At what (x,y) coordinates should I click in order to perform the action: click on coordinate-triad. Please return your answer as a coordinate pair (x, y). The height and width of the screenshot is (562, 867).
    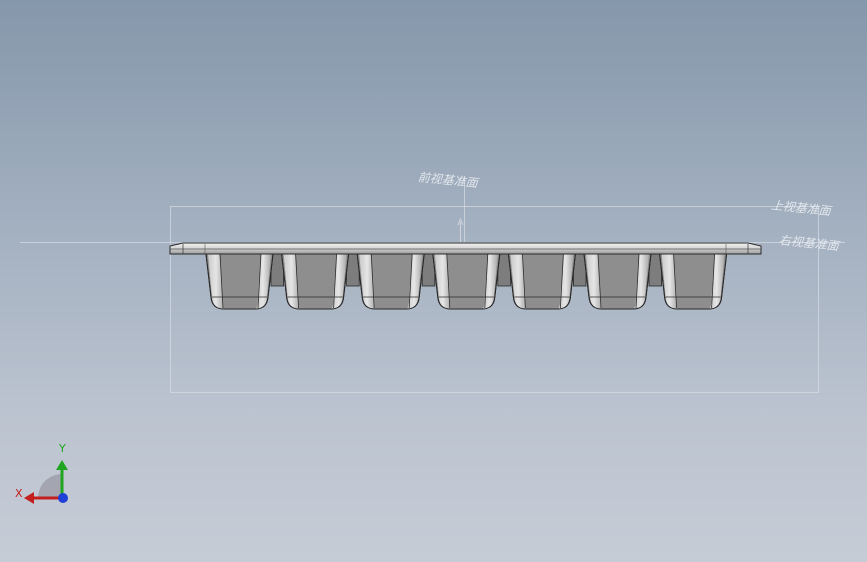
    Looking at the image, I should click on (46, 482).